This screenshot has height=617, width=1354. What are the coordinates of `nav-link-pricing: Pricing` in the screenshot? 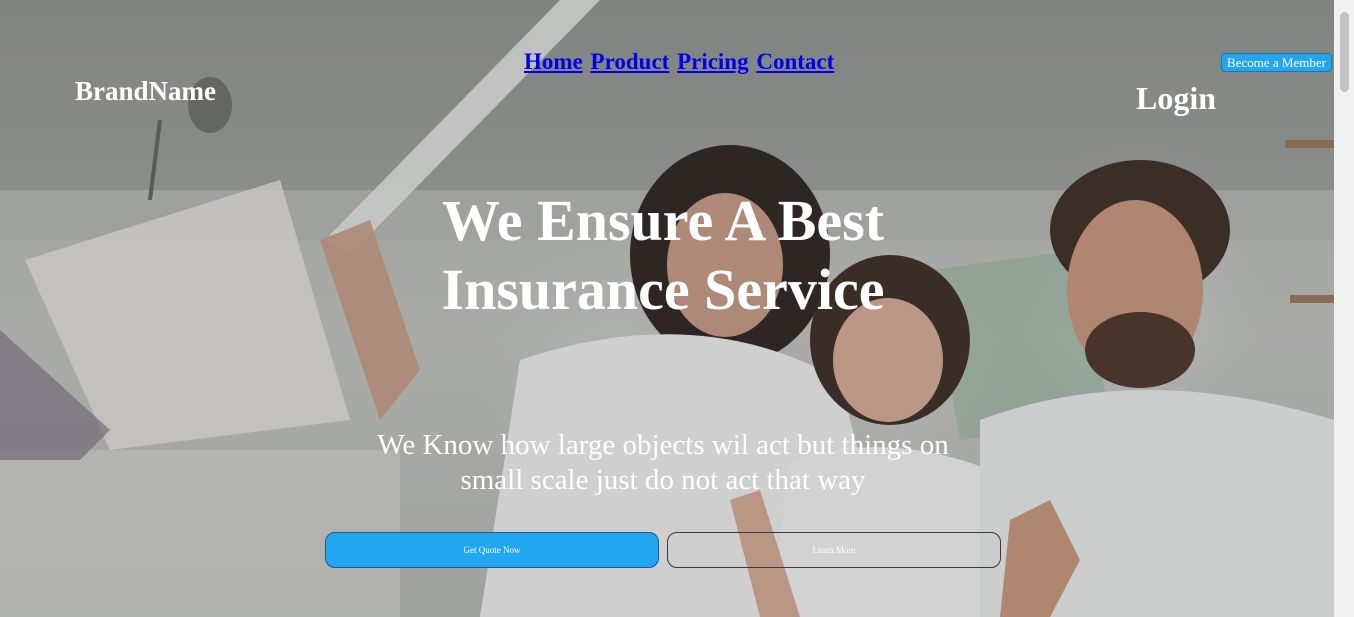 It's located at (713, 61).